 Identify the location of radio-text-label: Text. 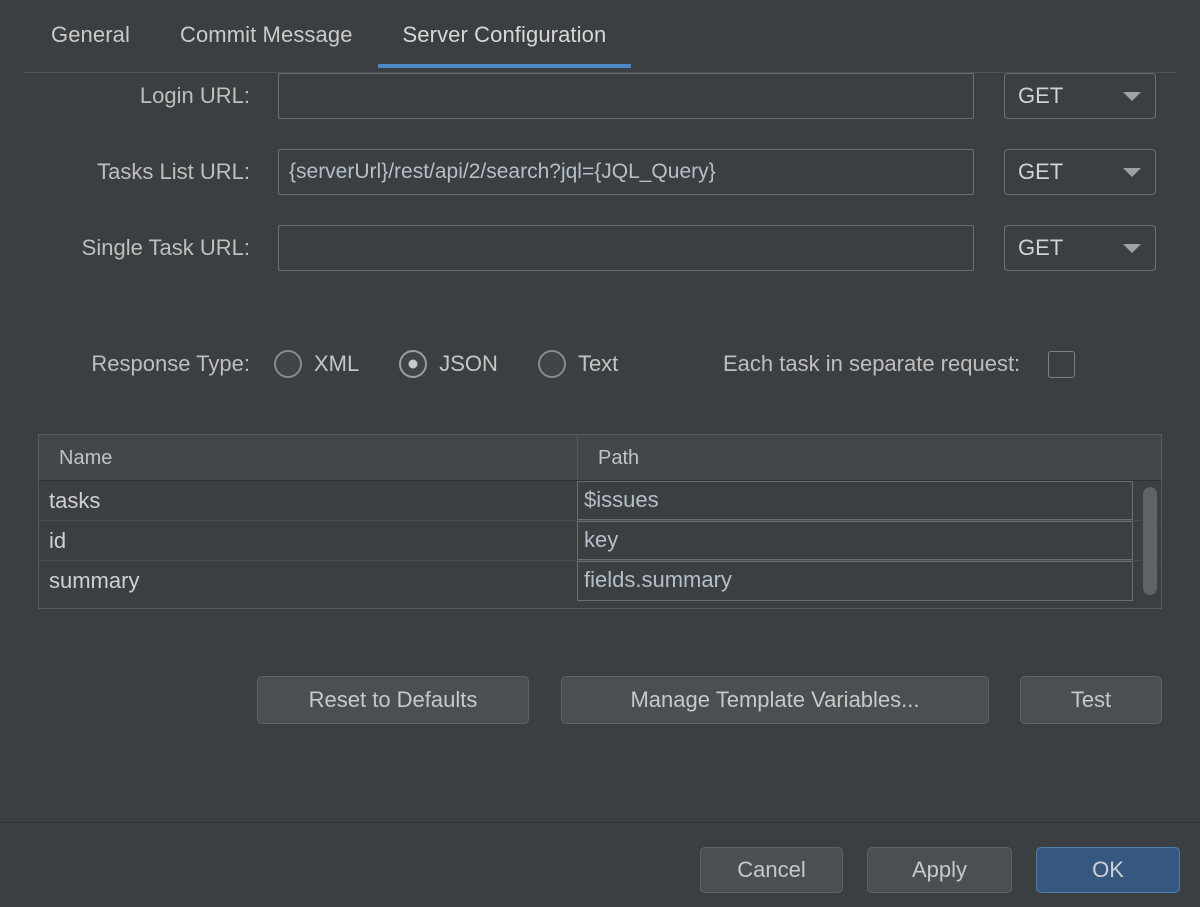
(598, 363).